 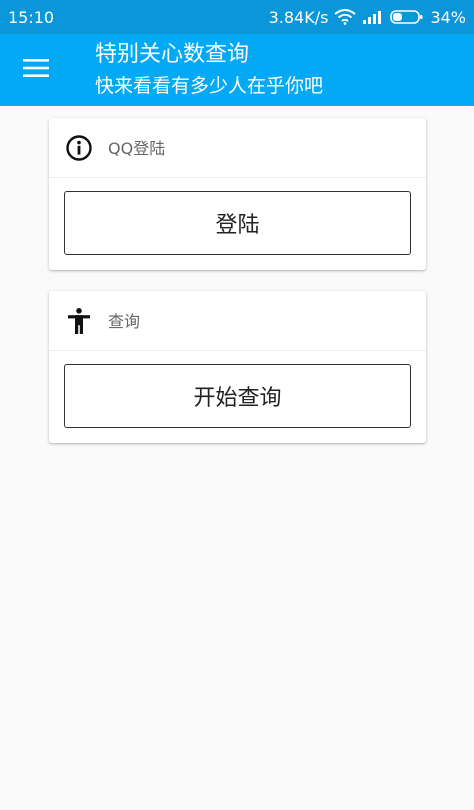 I want to click on app-title: 特别关心数查询, so click(x=172, y=54).